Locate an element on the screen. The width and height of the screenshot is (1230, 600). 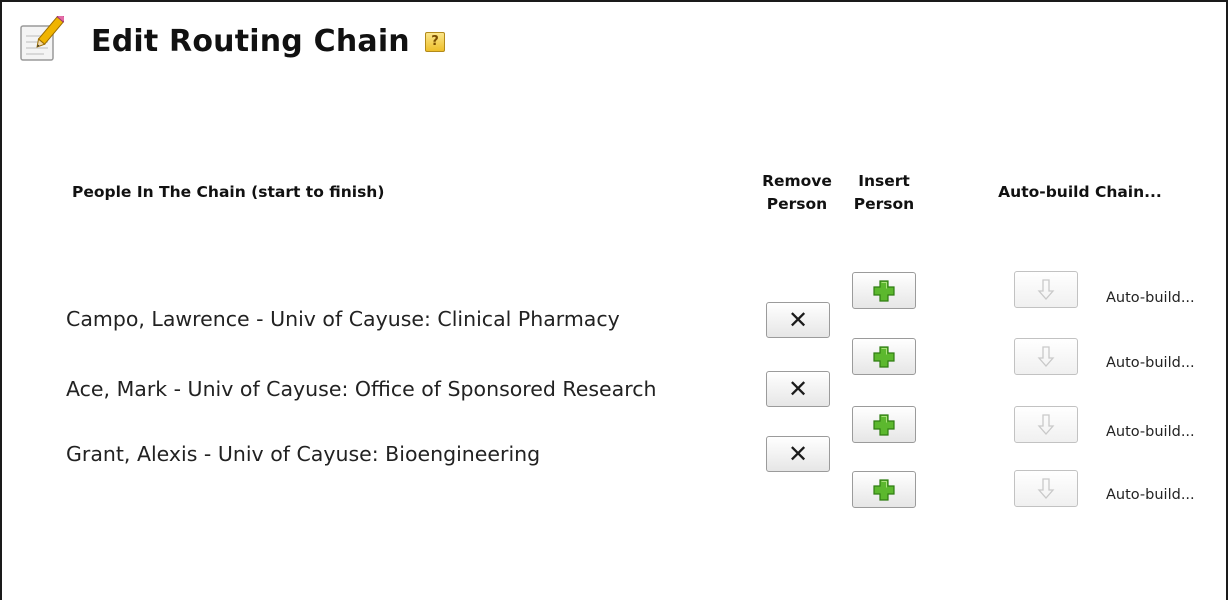
pencil-notepad-icon is located at coordinates (42, 38).